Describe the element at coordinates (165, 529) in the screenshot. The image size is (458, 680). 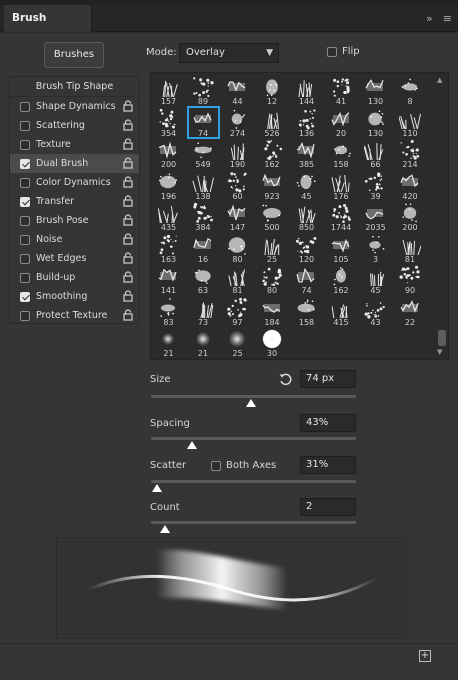
I see `count-slider-handle` at that location.